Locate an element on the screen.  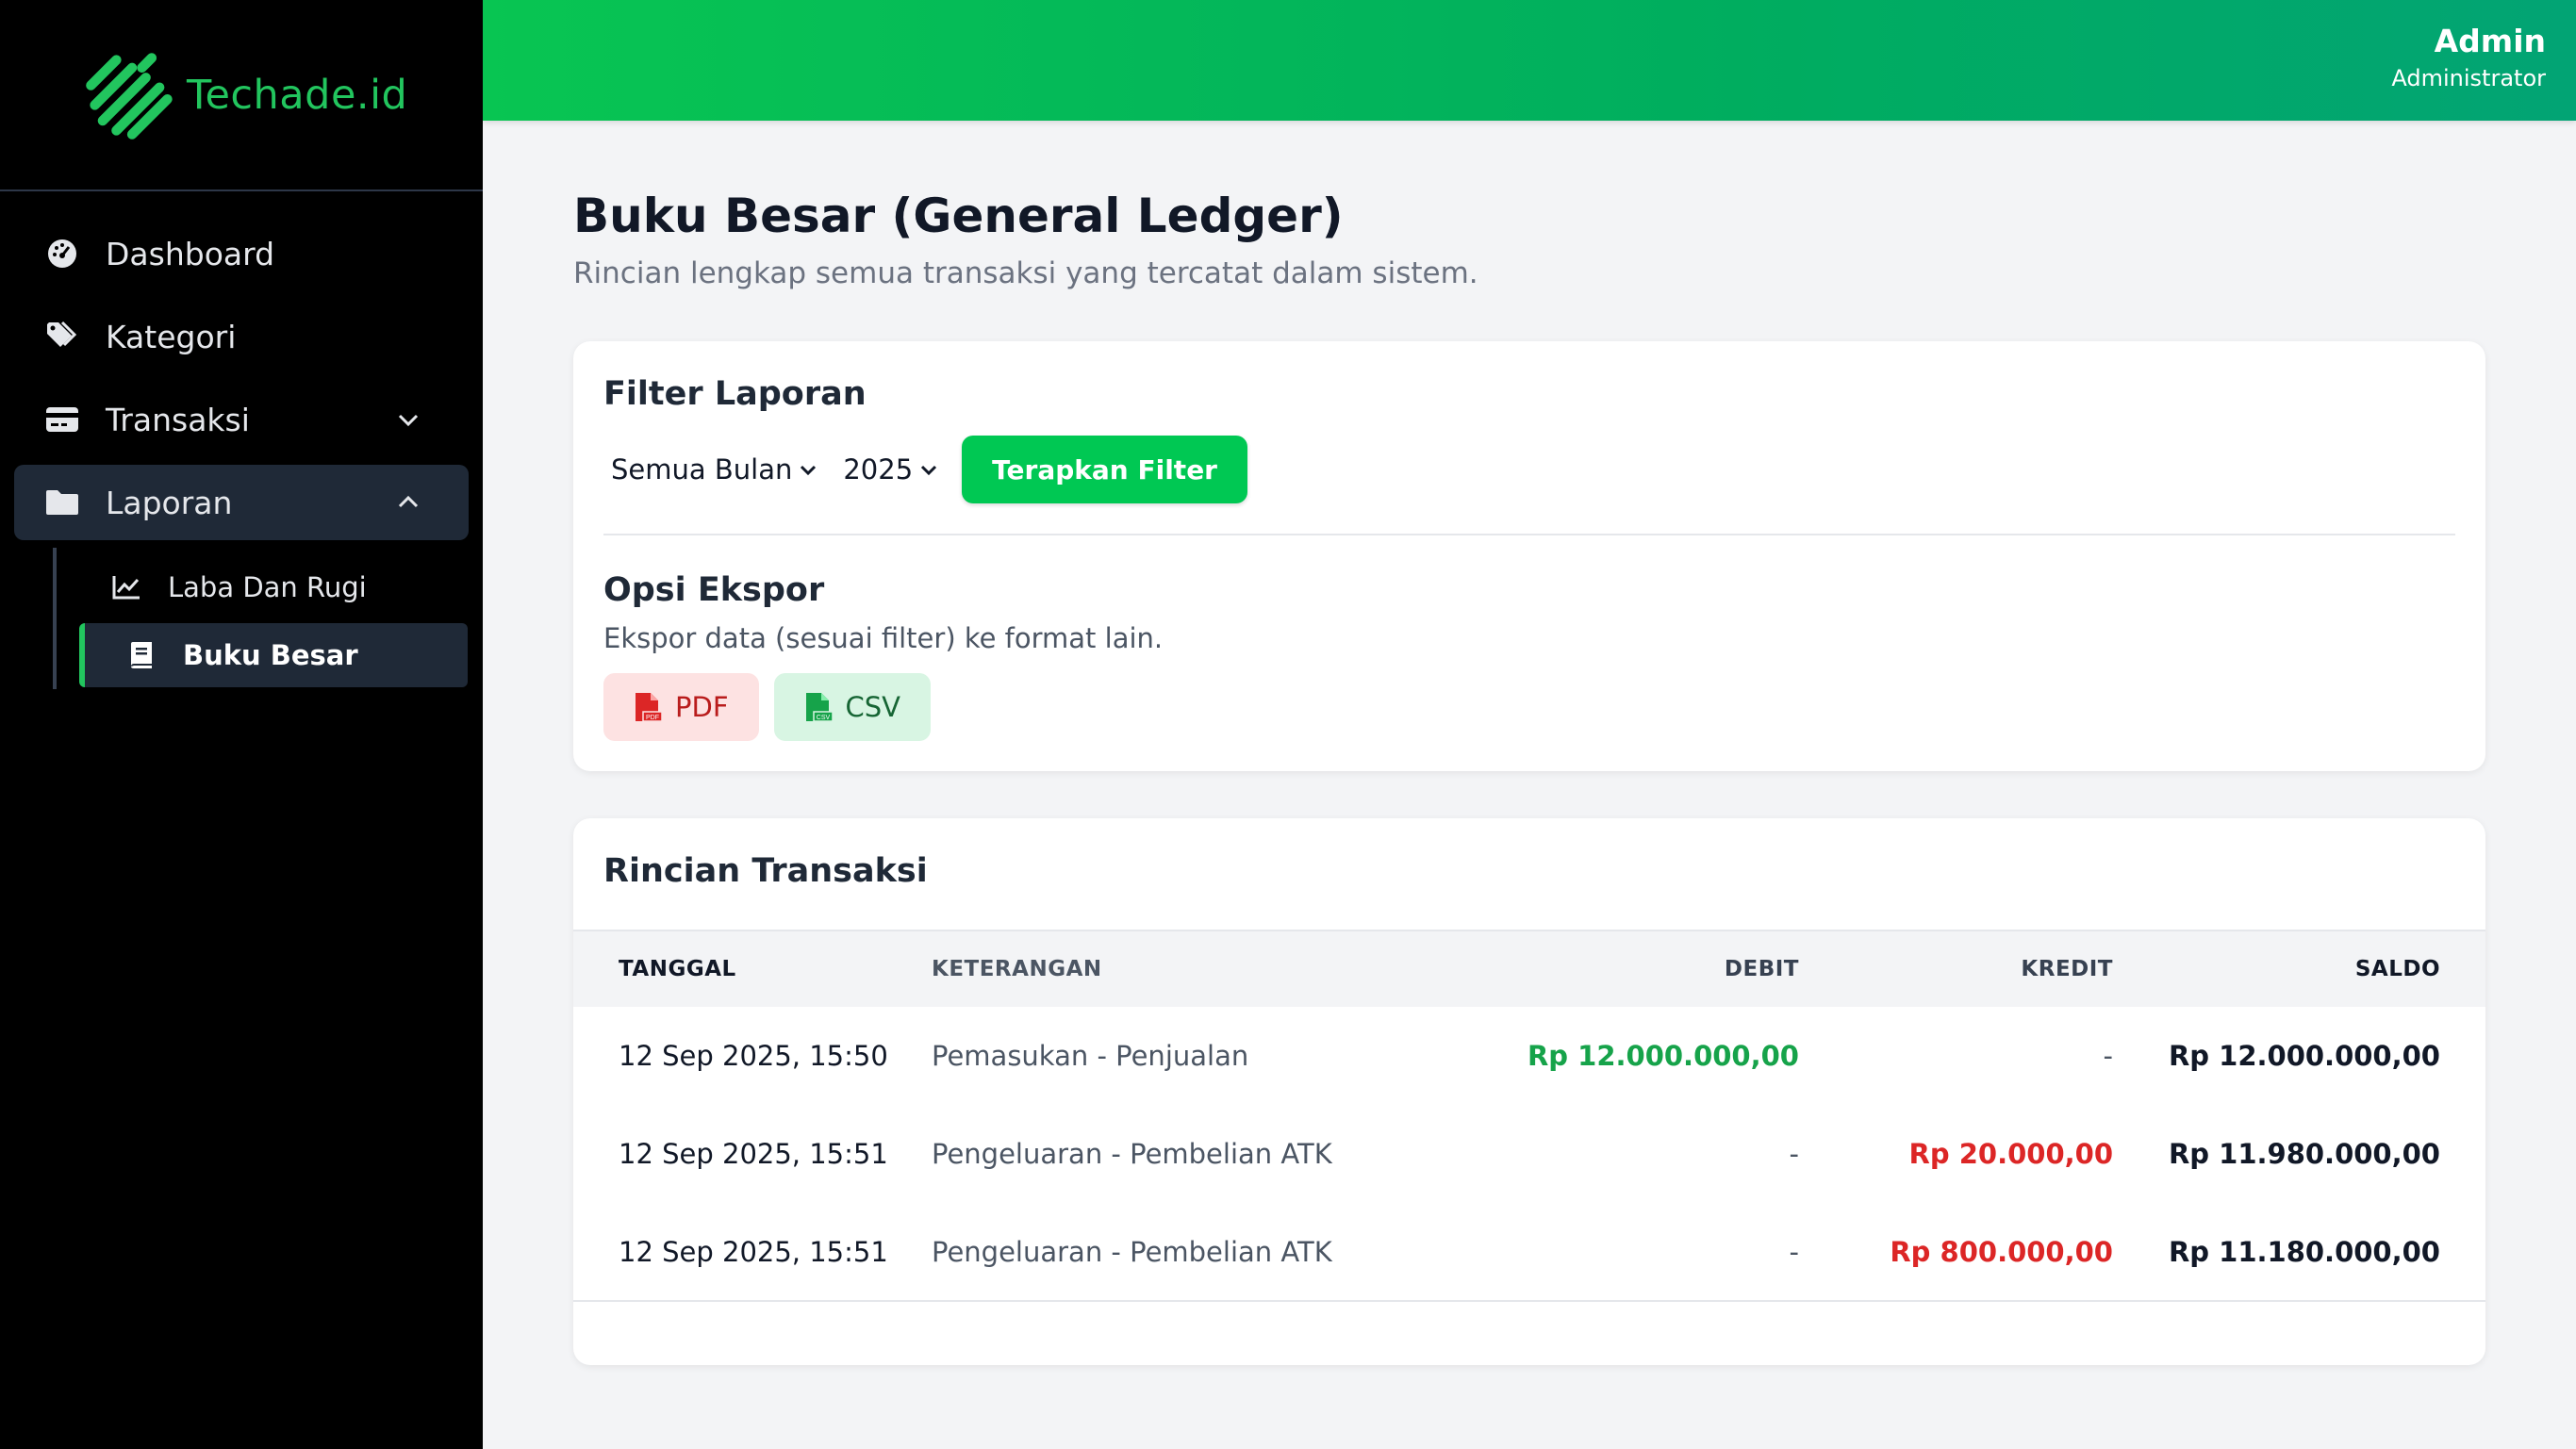
logo: Techade.id is located at coordinates (241, 96).